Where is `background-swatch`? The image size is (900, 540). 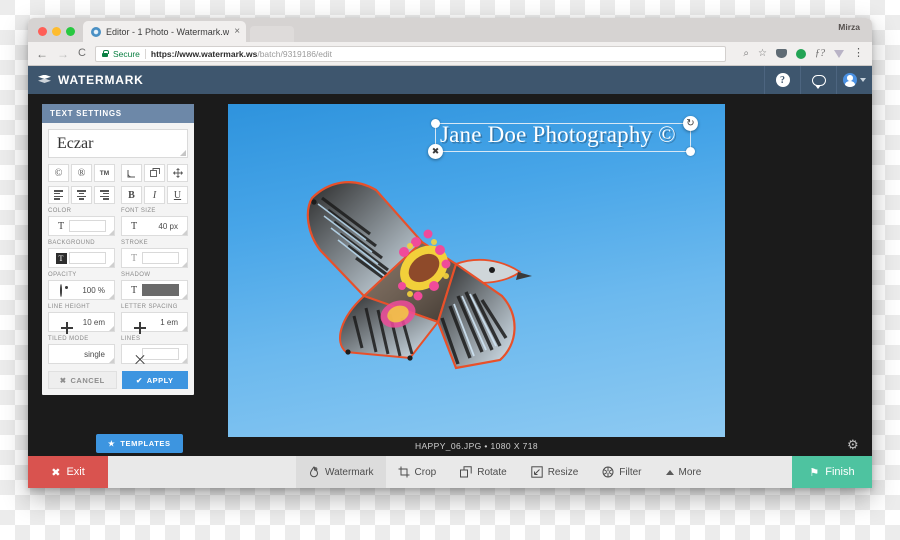
background-swatch is located at coordinates (87, 258).